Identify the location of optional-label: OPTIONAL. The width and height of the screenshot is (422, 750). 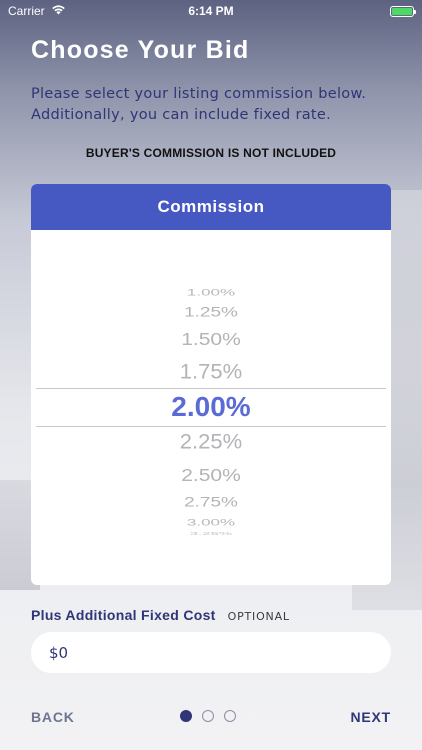
(258, 616).